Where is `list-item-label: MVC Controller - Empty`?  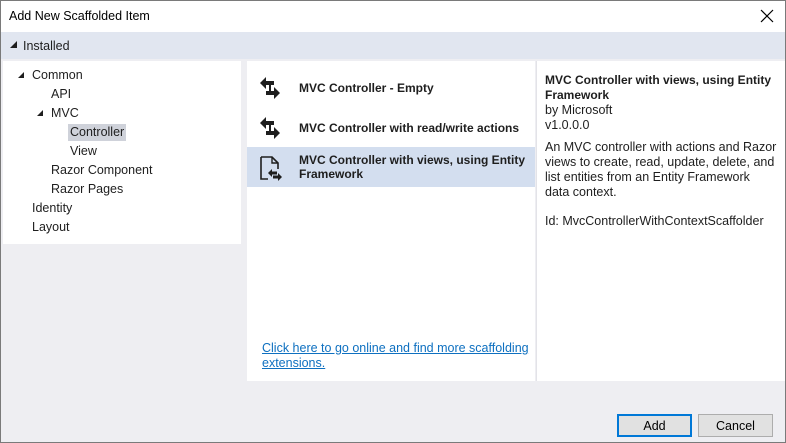 list-item-label: MVC Controller - Empty is located at coordinates (366, 88).